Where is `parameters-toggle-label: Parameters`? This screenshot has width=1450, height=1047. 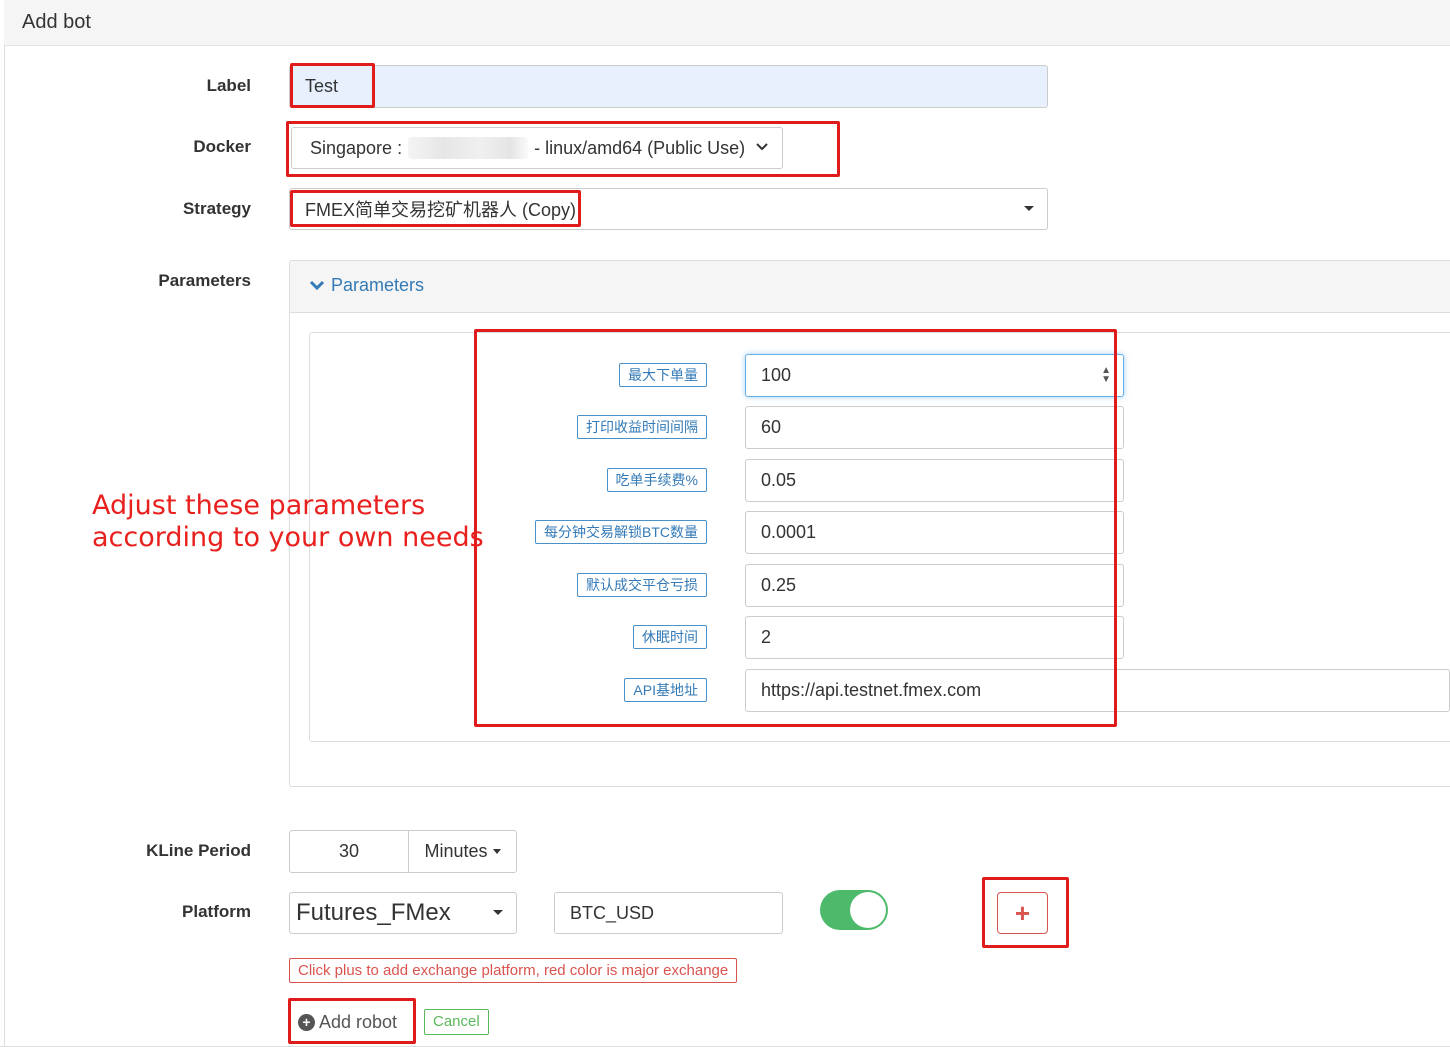
parameters-toggle-label: Parameters is located at coordinates (378, 285).